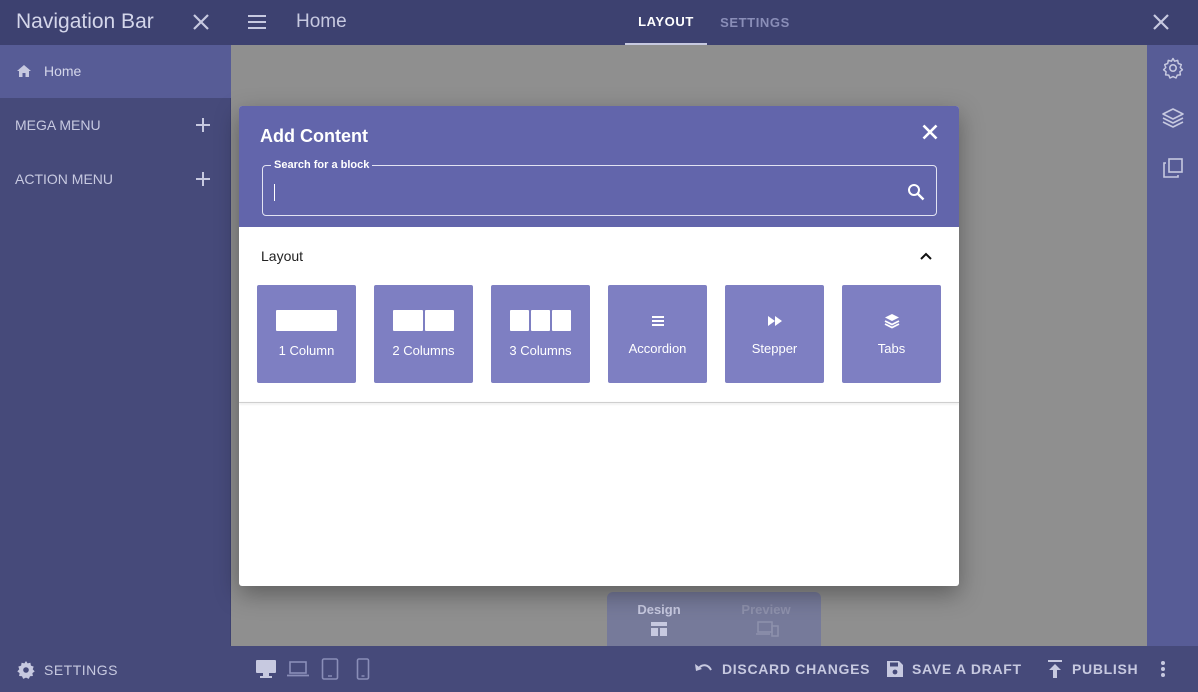 The width and height of the screenshot is (1198, 692). What do you see at coordinates (64, 179) in the screenshot?
I see `nav-section-label: ACTION MENU` at bounding box center [64, 179].